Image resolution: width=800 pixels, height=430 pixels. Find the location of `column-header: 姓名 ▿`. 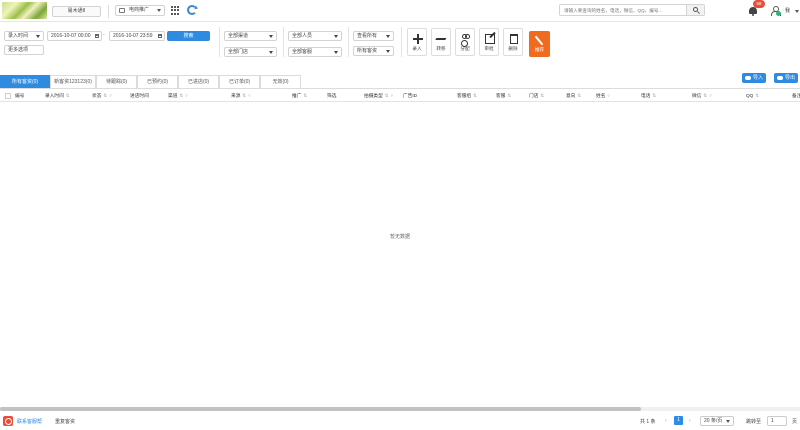

column-header: 姓名 ▿ is located at coordinates (603, 96).